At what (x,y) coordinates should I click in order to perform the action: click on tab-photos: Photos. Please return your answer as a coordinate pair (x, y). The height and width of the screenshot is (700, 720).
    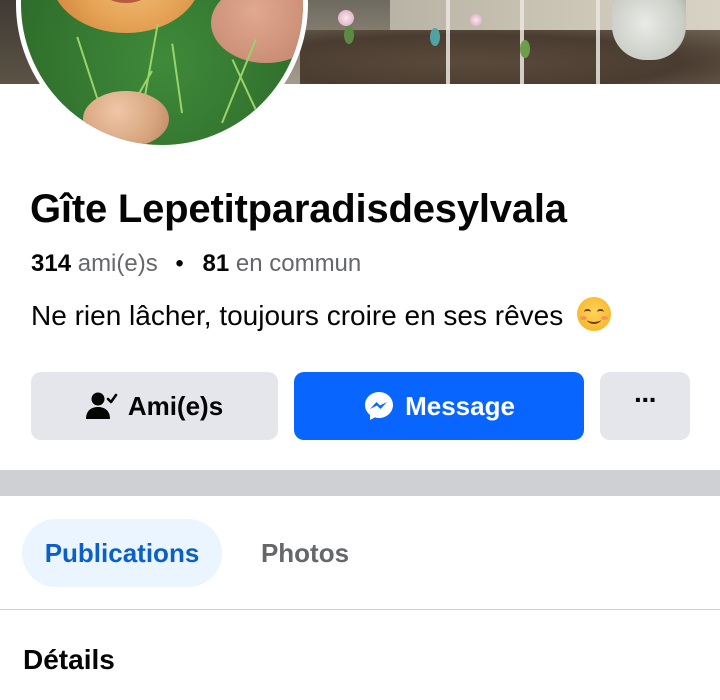
    Looking at the image, I should click on (305, 553).